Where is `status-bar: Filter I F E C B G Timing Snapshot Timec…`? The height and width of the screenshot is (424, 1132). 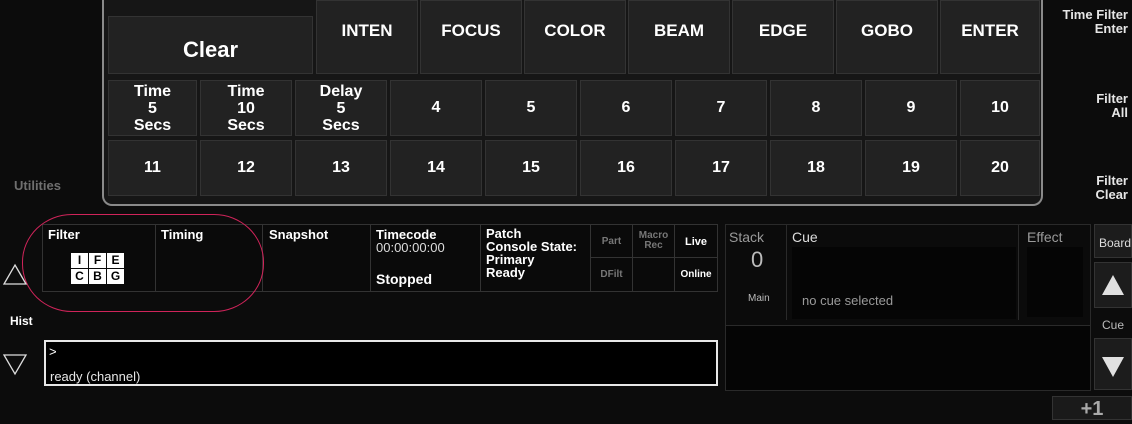
status-bar: Filter I F E C B G Timing Snapshot Timec… is located at coordinates (380, 258).